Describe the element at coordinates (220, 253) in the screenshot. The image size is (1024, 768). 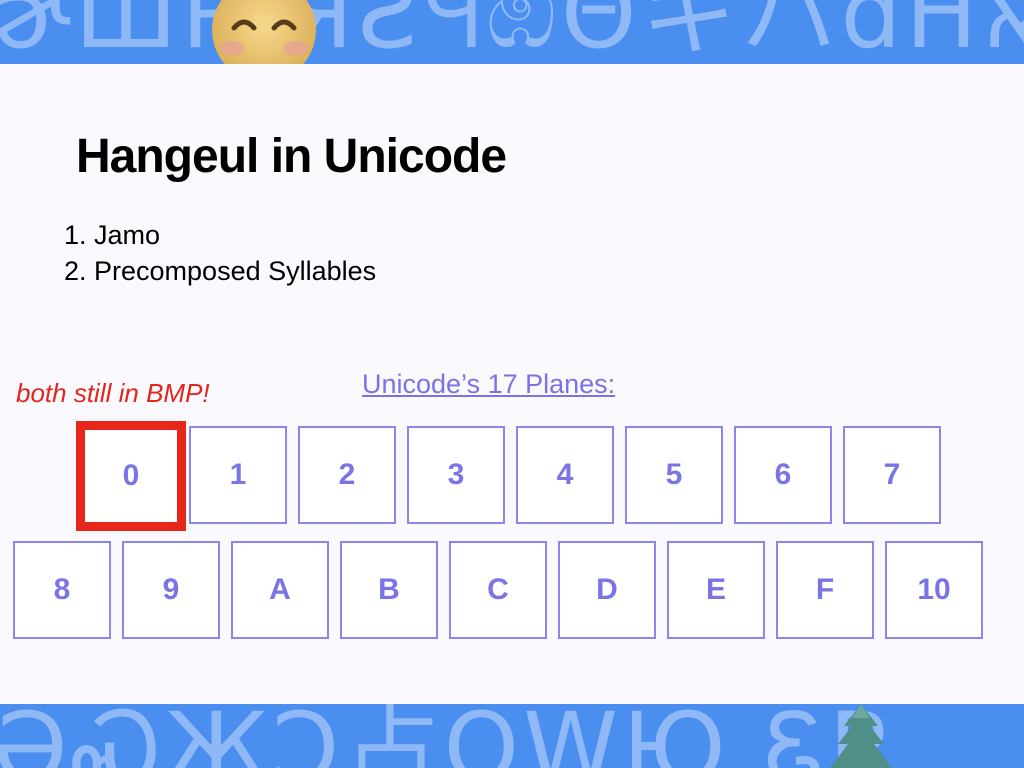
I see `topic-list: 1. Jamo 2. Precomposed Syllables` at that location.